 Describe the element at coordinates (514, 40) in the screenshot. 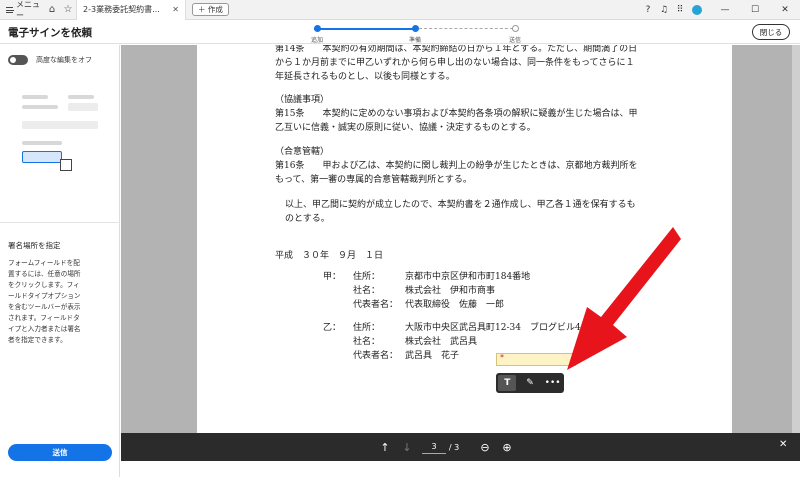

I see `step-label-send: 送信` at that location.